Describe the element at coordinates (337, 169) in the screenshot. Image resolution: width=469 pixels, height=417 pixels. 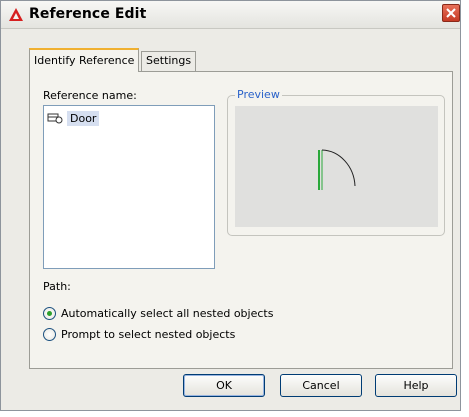
I see `door-preview-icon` at that location.